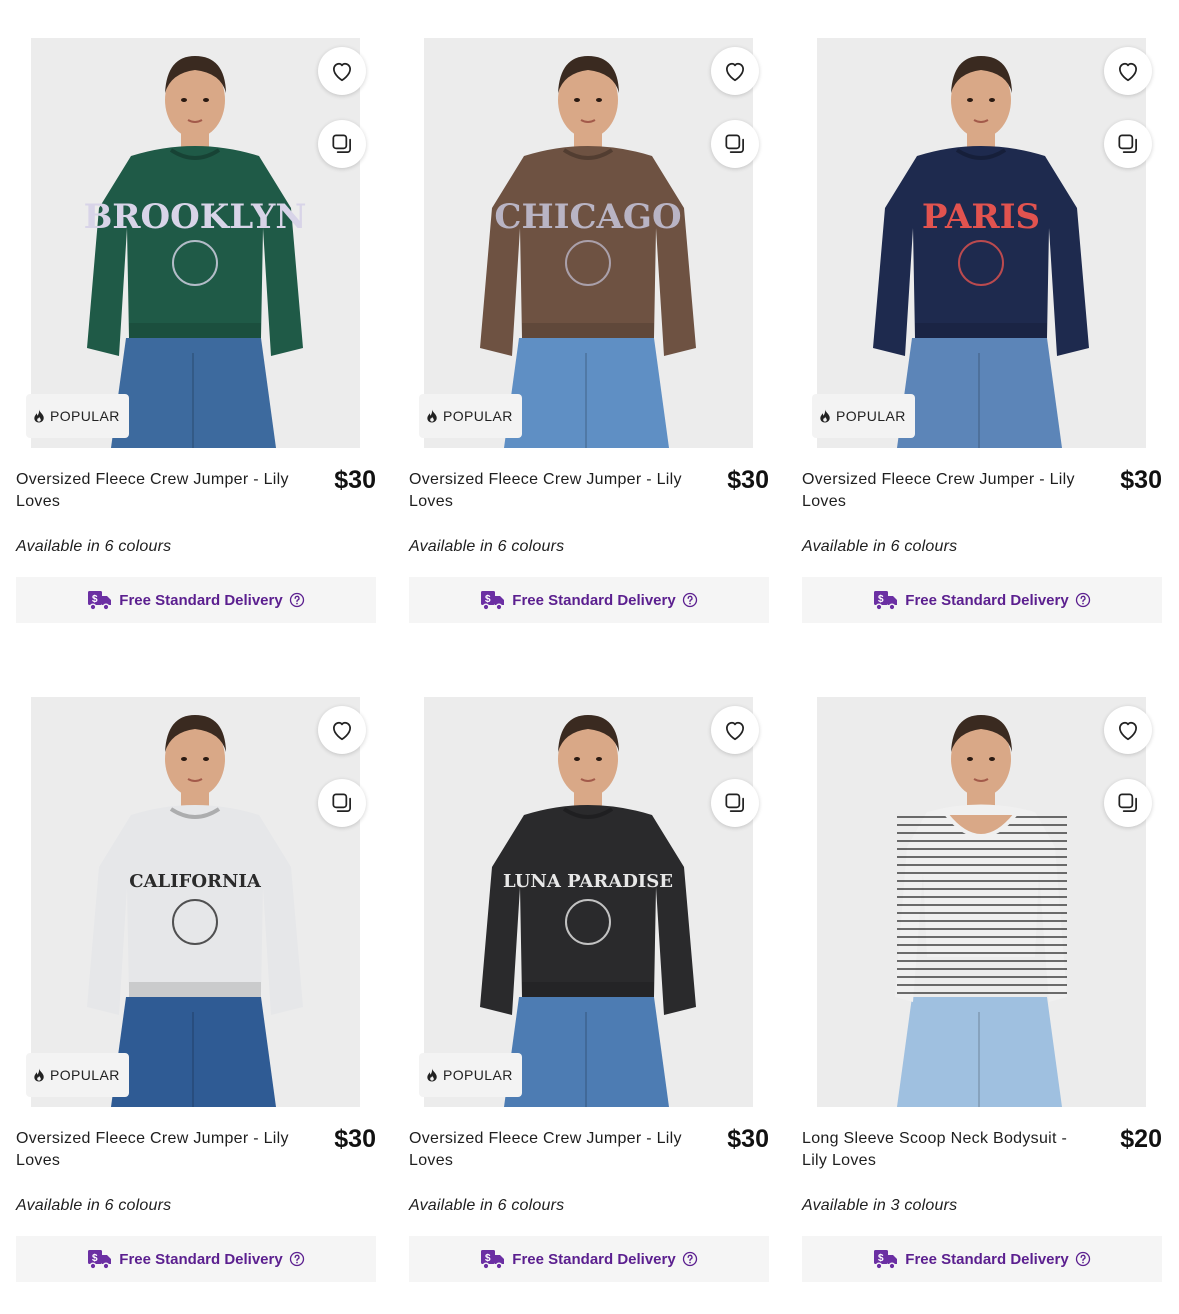 Image resolution: width=1179 pixels, height=1314 pixels. I want to click on model-photo: PARIS, so click(981, 252).